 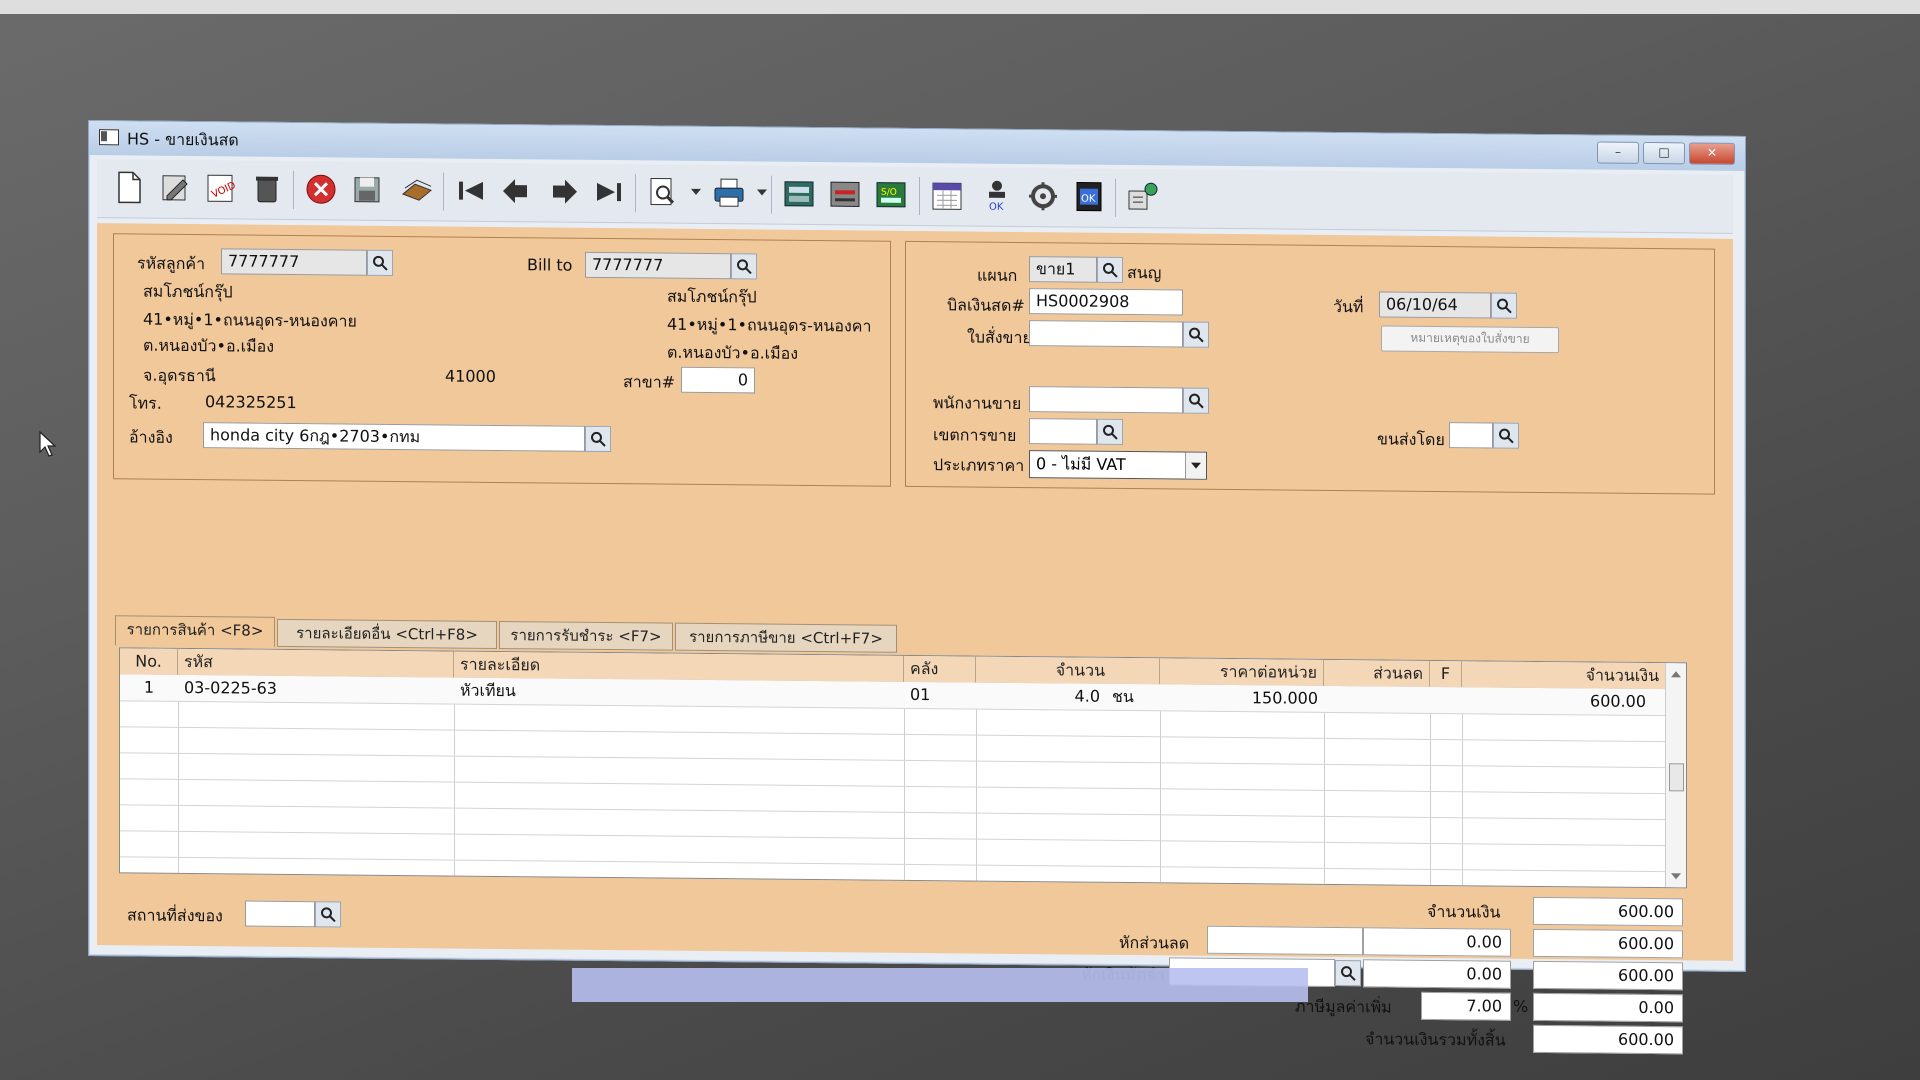 What do you see at coordinates (129, 187) in the screenshot?
I see `new-doc-icon` at bounding box center [129, 187].